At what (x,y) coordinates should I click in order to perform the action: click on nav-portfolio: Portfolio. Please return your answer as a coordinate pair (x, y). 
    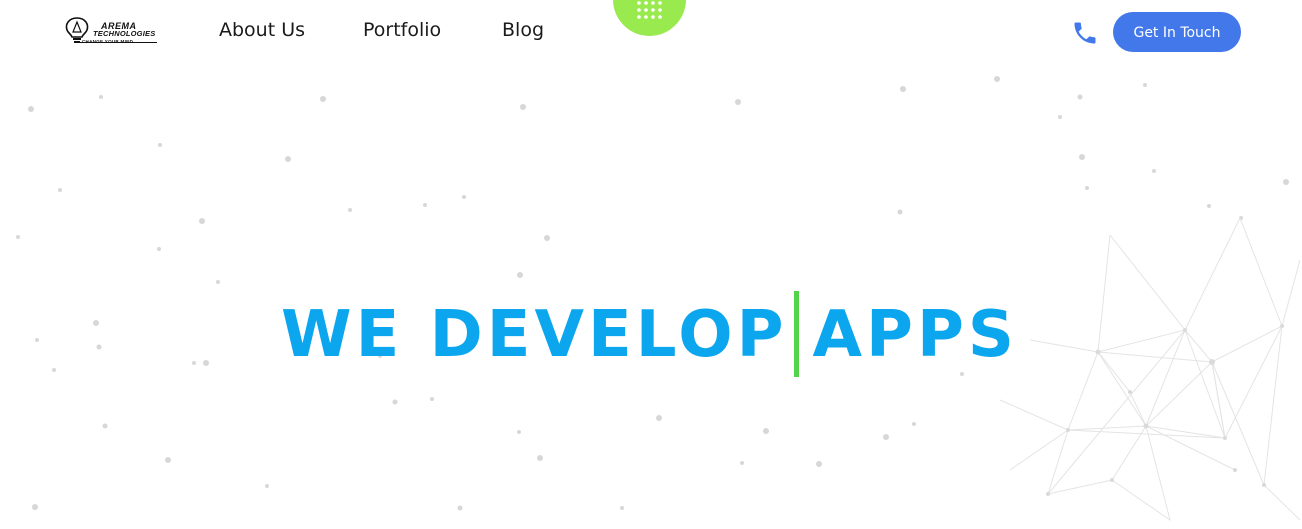
    Looking at the image, I should click on (402, 30).